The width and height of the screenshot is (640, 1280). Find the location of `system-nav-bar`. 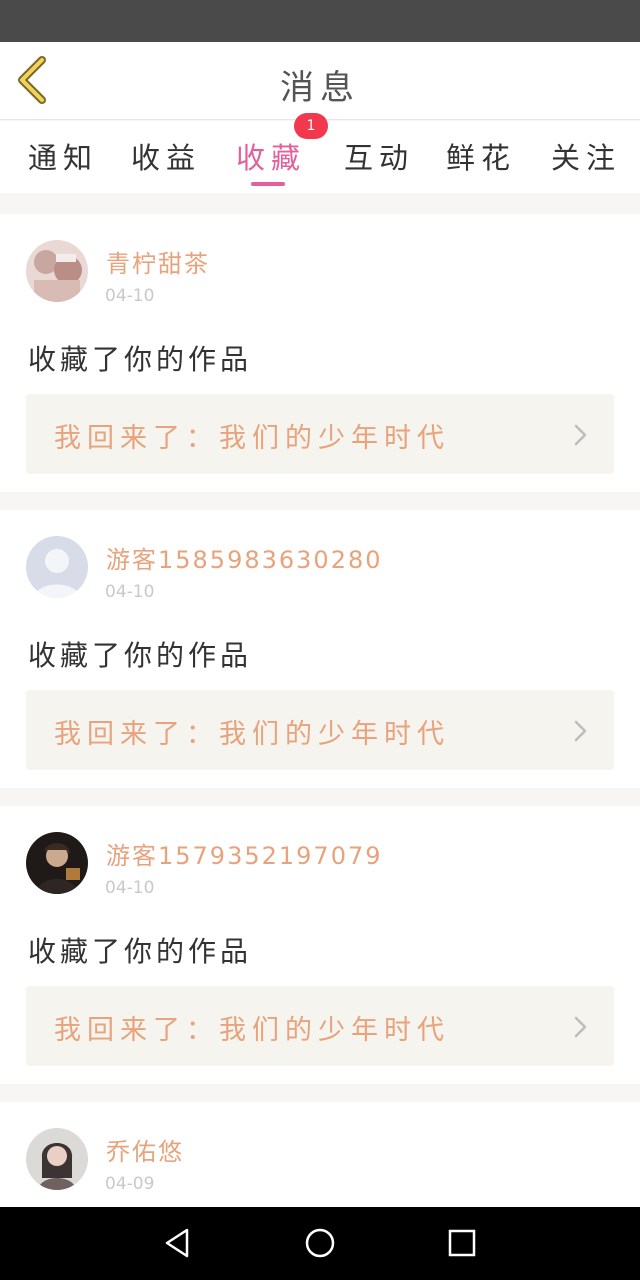

system-nav-bar is located at coordinates (320, 1243).